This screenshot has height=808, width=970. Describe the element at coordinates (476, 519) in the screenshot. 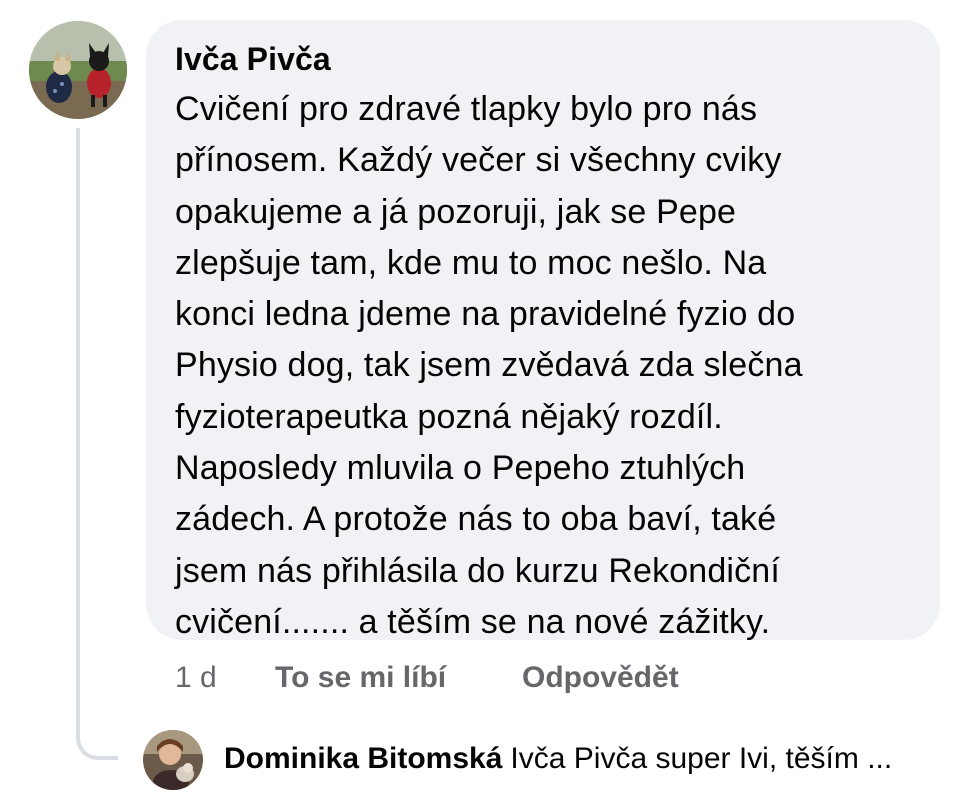

I see `comment-text-line: zádech. A protože nás to oba baví, také` at that location.